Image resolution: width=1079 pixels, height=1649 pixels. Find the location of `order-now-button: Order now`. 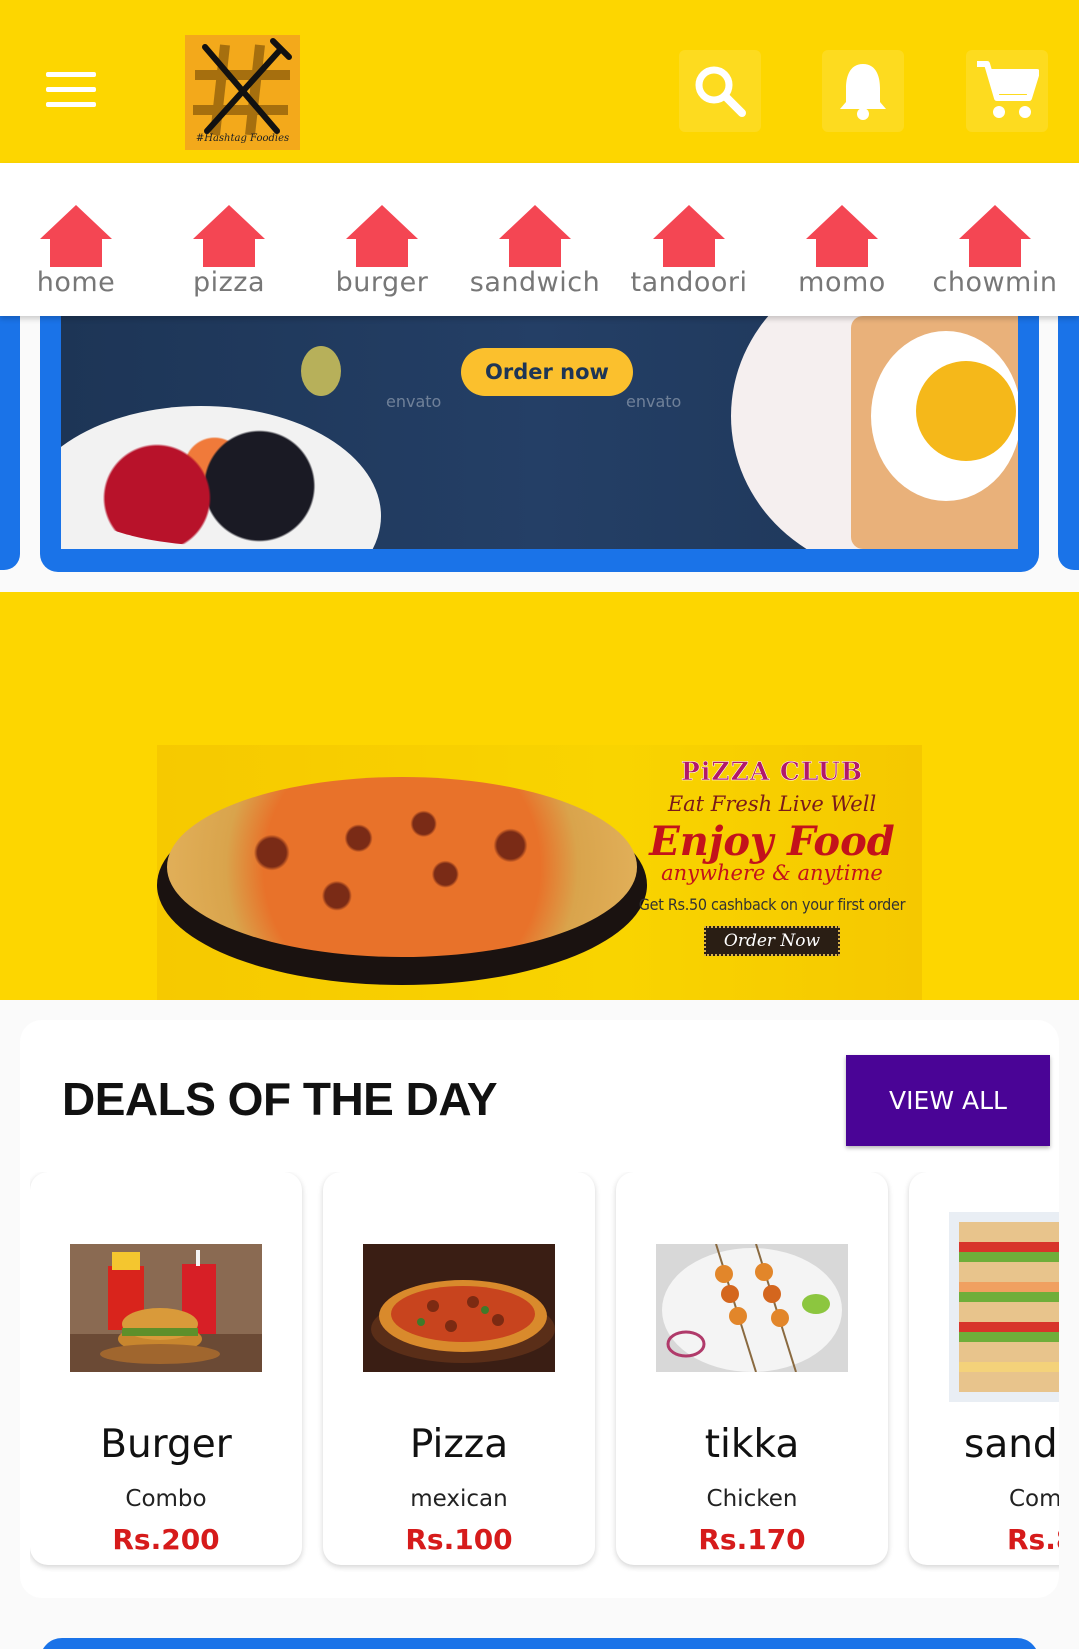

order-now-button: Order now is located at coordinates (547, 372).